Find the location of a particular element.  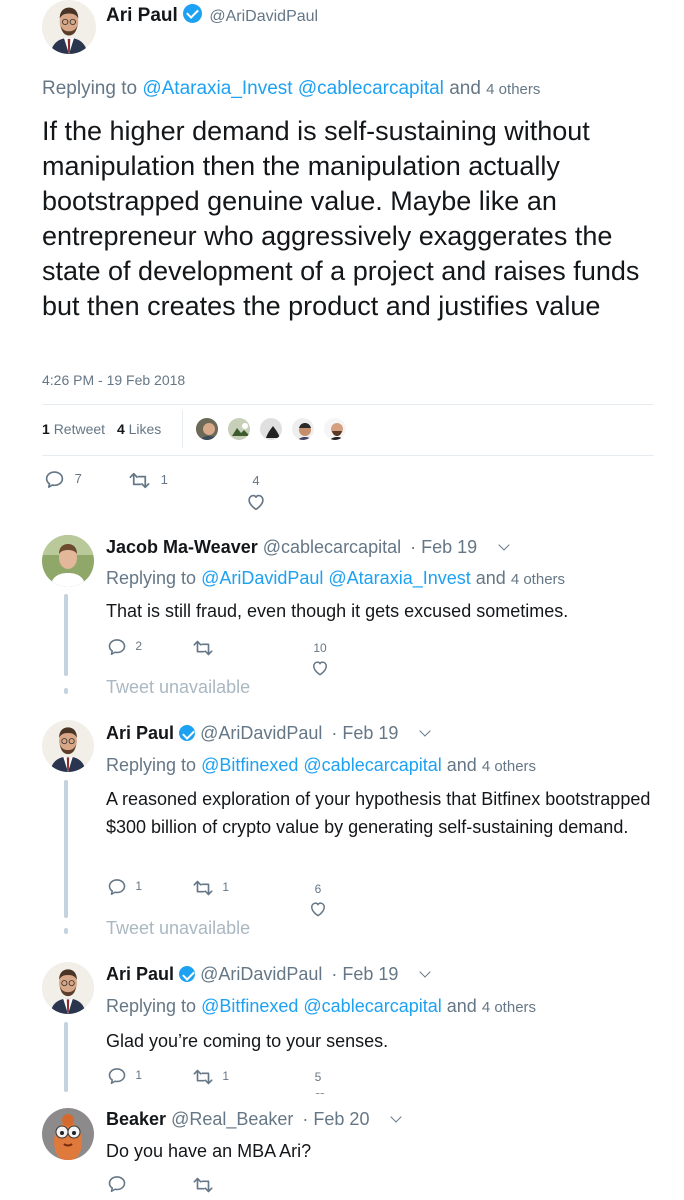

reply-header: Ari Paul @AriDavidPaul · Feb 19 is located at coordinates (269, 733).